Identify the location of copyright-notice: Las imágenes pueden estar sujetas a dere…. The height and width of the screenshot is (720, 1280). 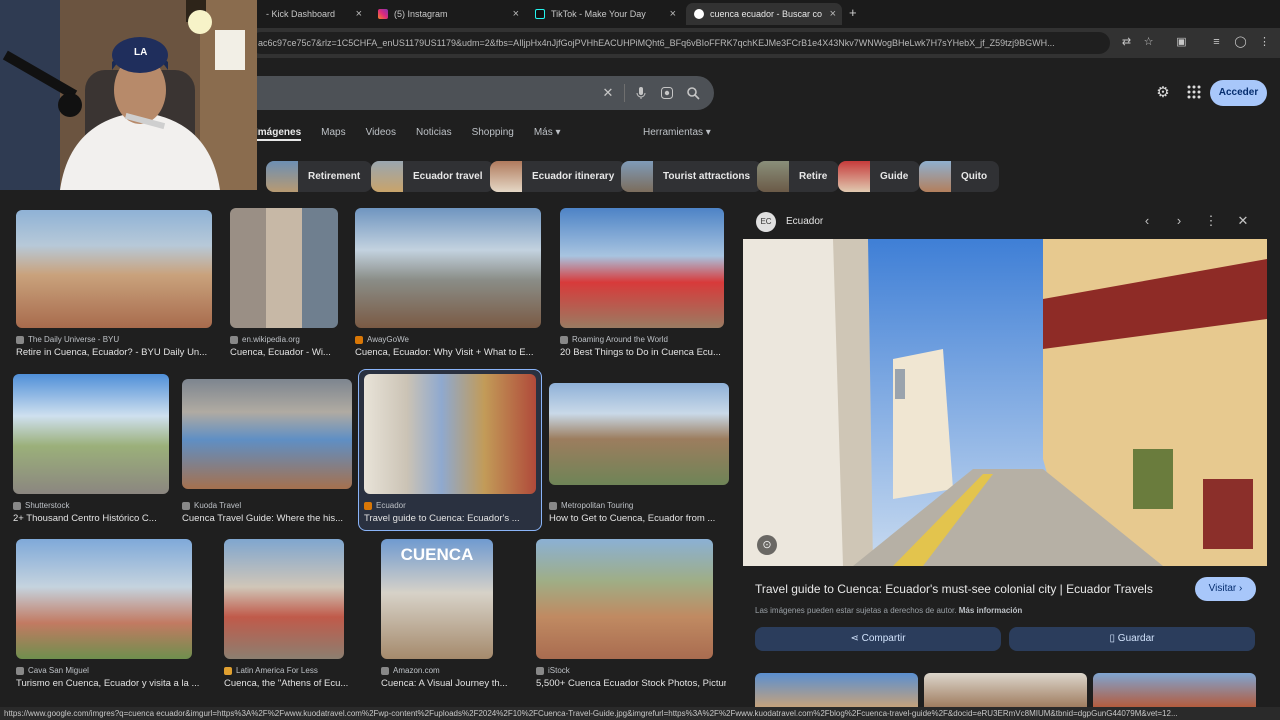
(889, 610).